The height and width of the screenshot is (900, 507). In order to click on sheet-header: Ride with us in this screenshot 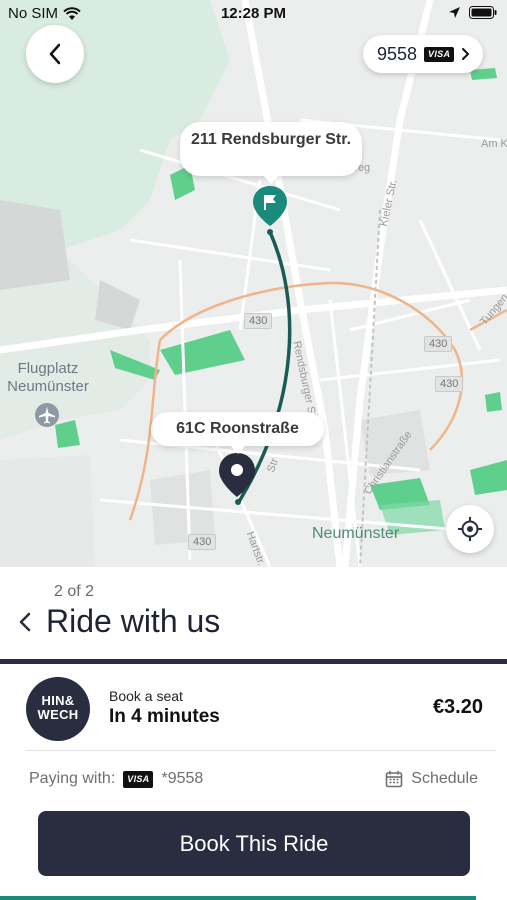, I will do `click(119, 621)`.